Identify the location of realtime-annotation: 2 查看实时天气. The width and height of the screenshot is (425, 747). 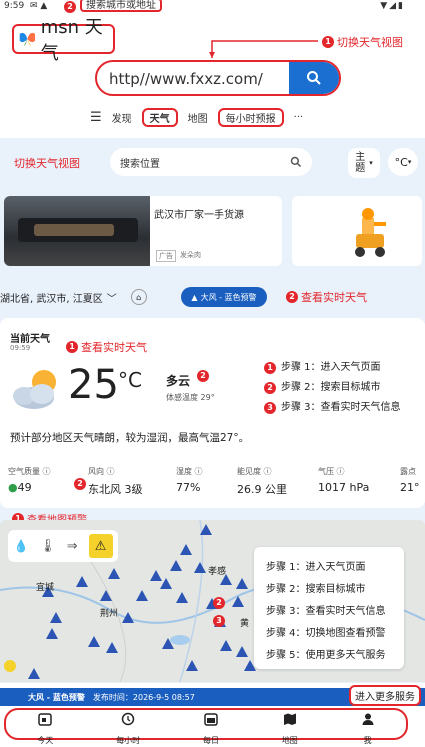
(326, 297).